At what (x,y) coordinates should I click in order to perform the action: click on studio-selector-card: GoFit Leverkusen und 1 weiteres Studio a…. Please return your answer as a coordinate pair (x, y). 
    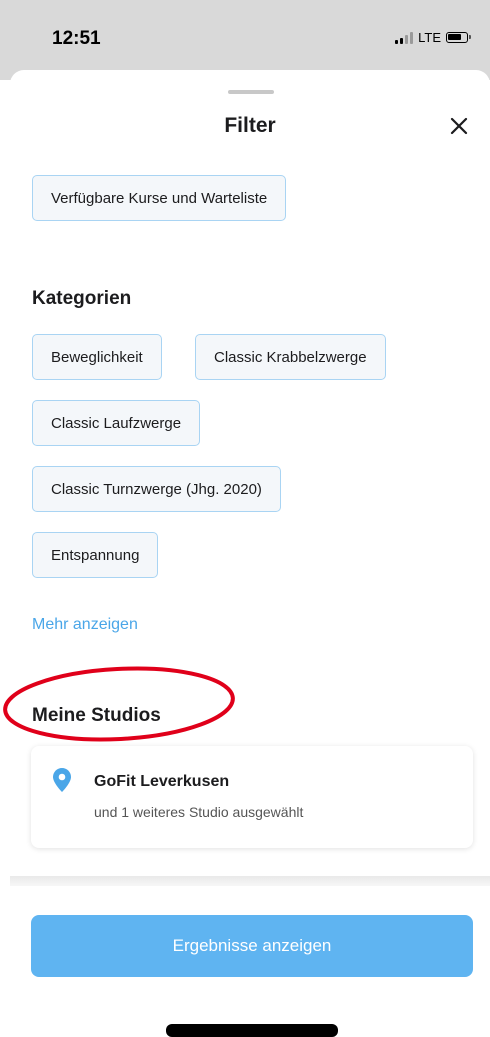
    Looking at the image, I should click on (252, 797).